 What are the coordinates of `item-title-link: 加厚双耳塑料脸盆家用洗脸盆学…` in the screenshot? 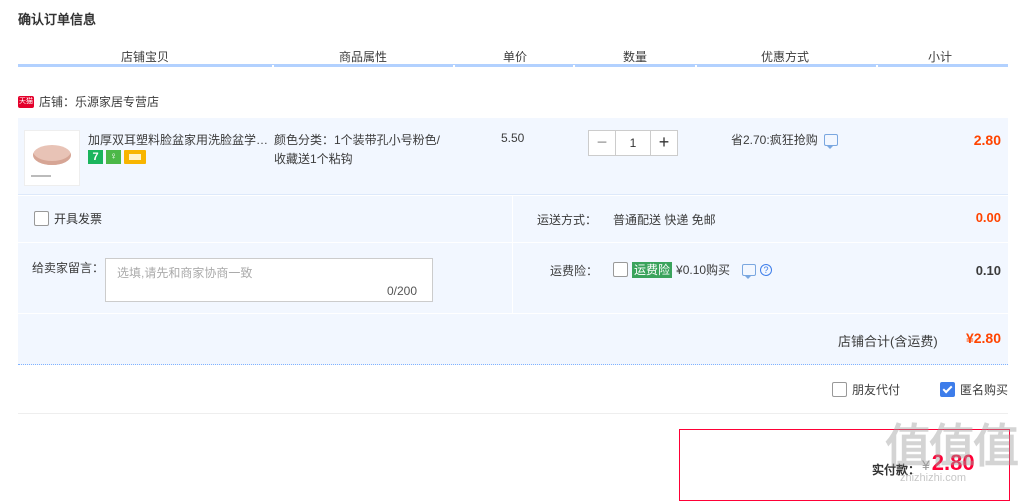 It's located at (178, 139).